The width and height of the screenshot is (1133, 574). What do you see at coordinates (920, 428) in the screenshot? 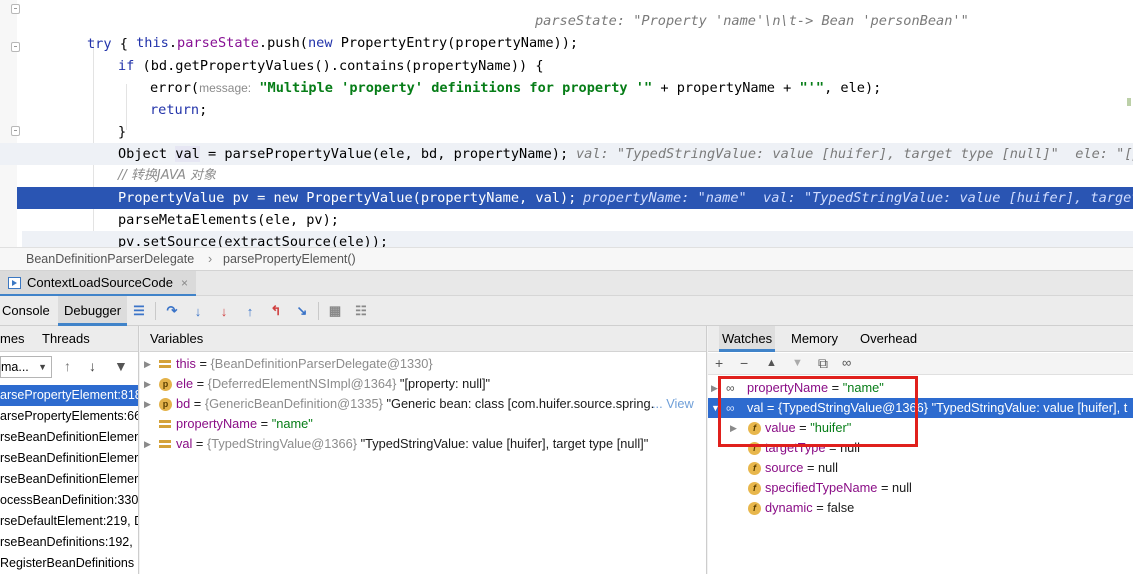
I see `watch-child-row: ▶ f value = "huifer"` at bounding box center [920, 428].